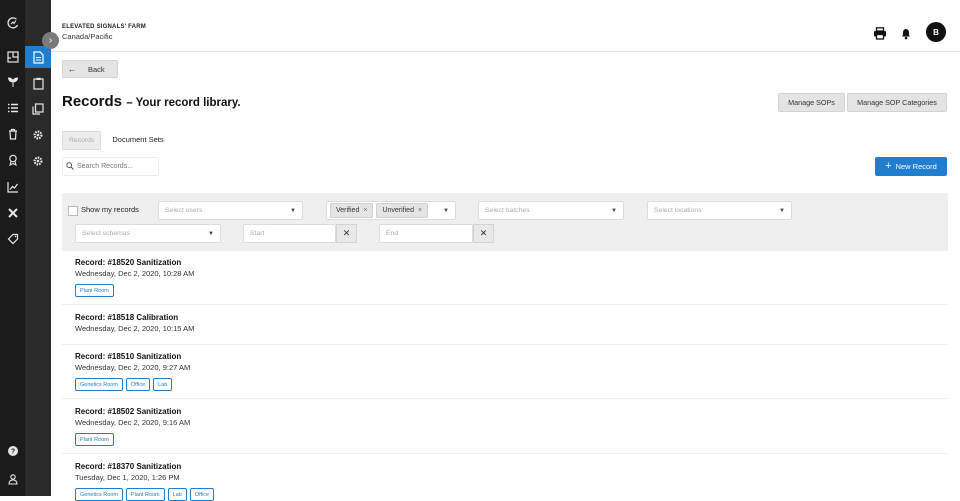 This screenshot has height=501, width=960. I want to click on record-title: Record: #18502 Sanitization, so click(128, 411).